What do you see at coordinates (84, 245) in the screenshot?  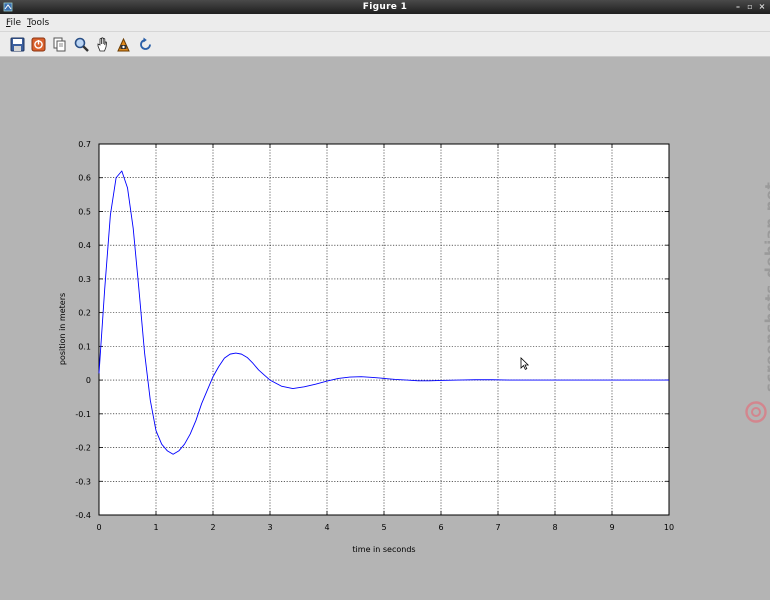 I see `y-tick-label: 0.4` at bounding box center [84, 245].